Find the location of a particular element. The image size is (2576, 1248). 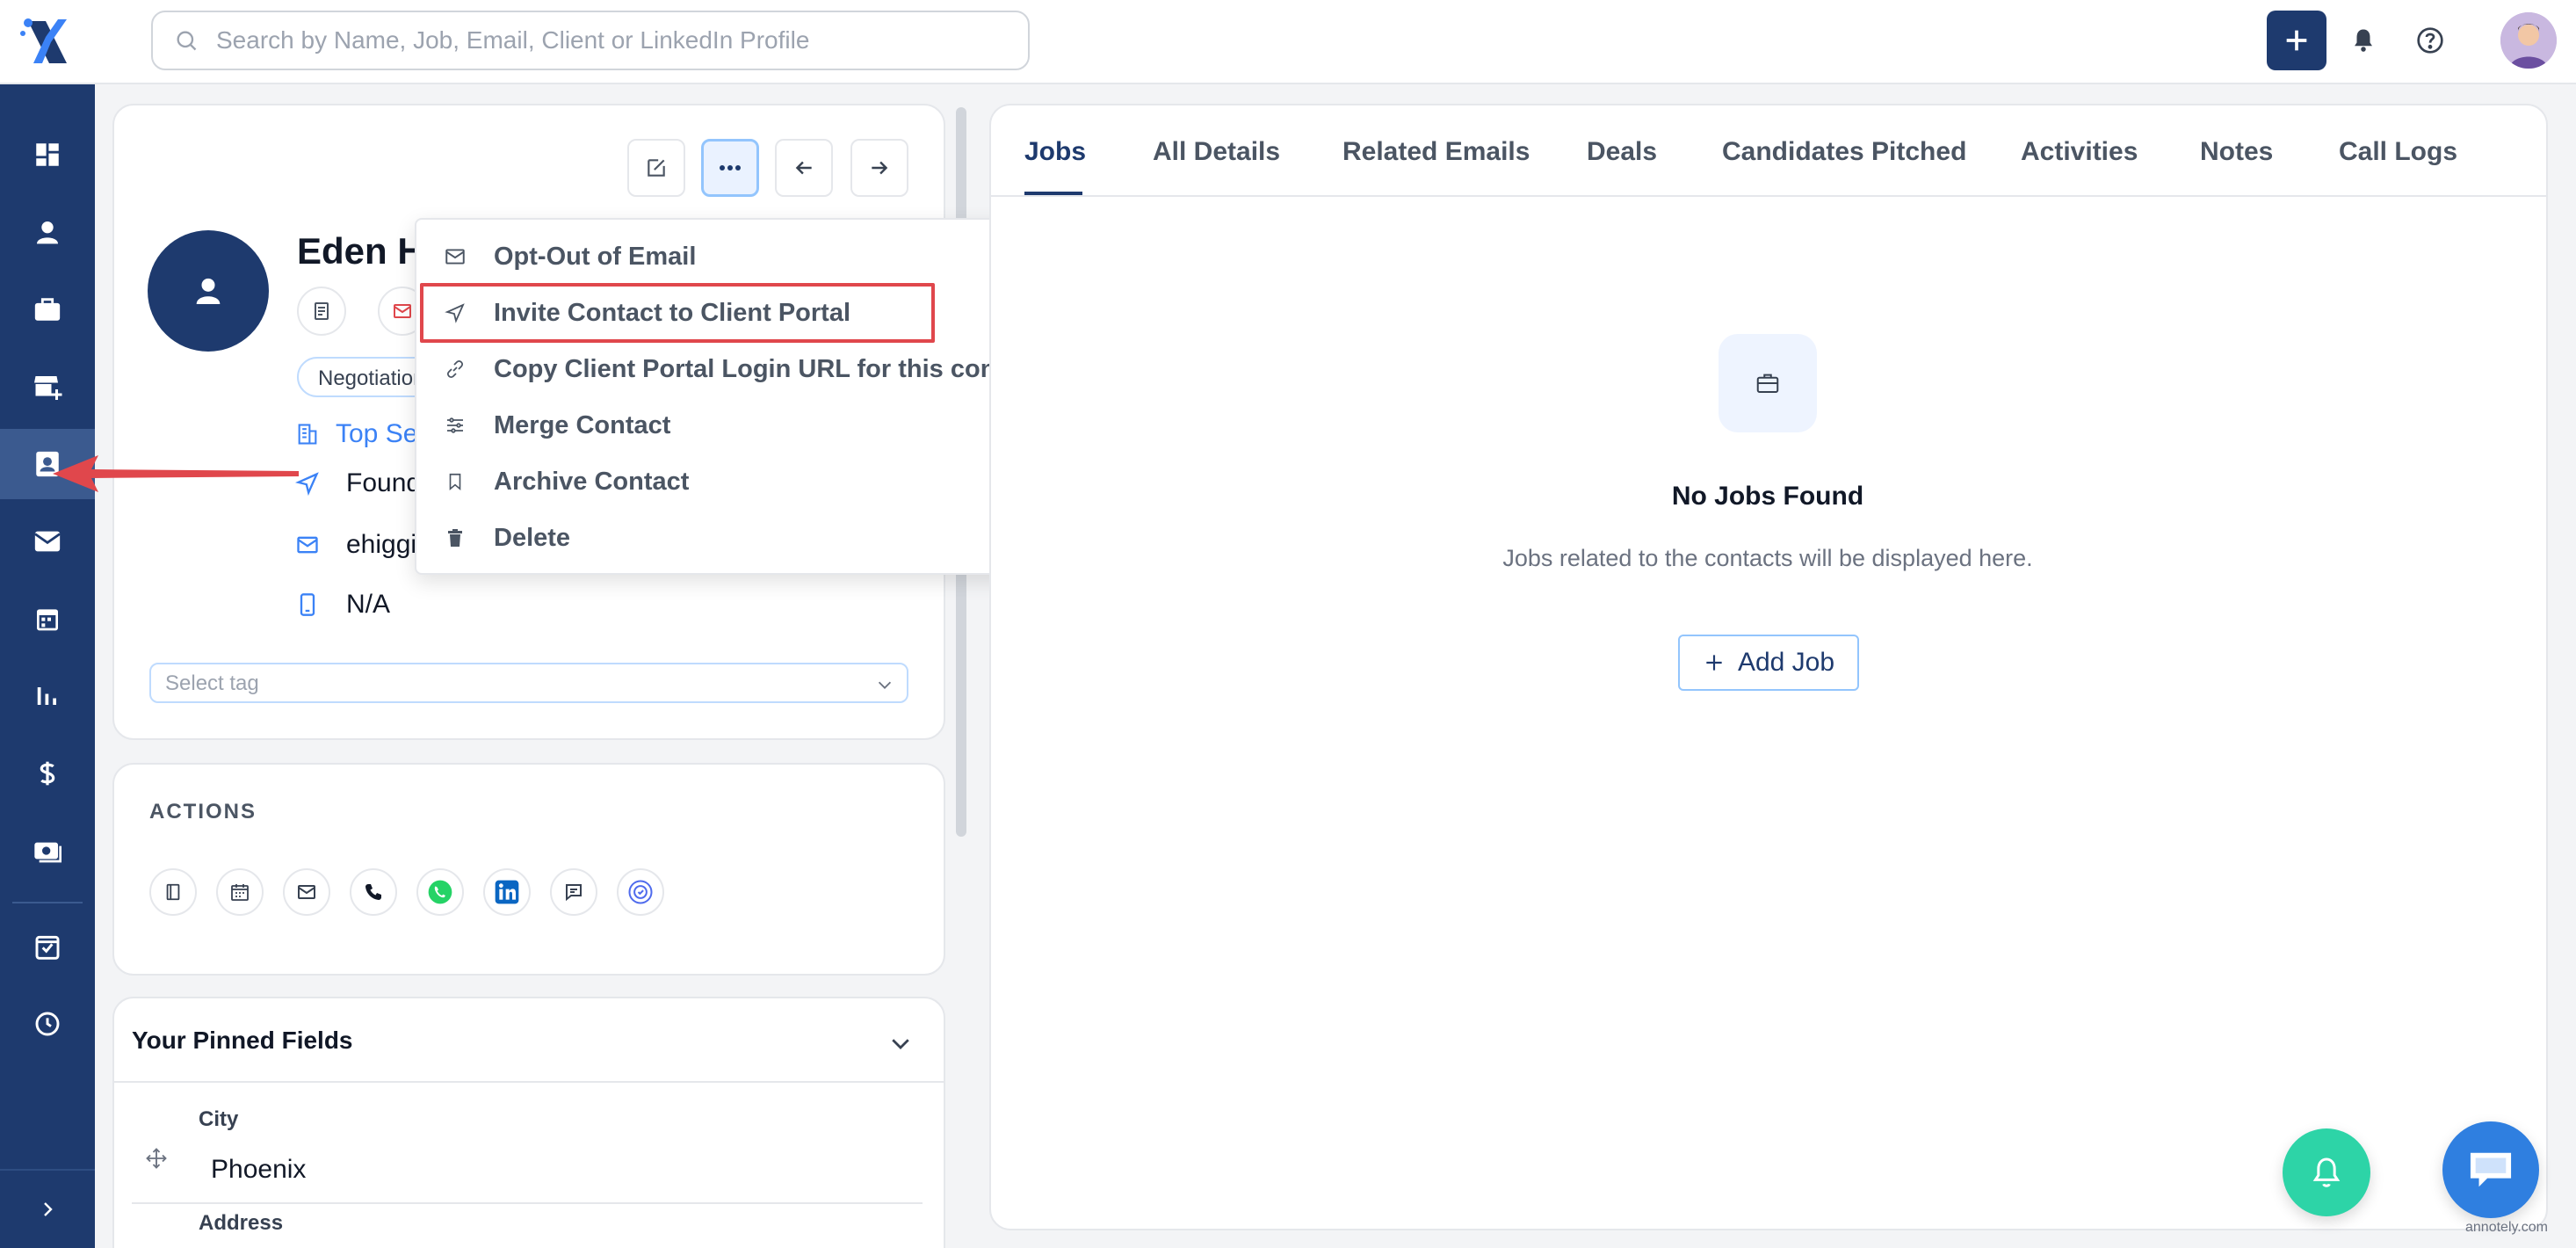

company-row: Top Se is located at coordinates (356, 434).